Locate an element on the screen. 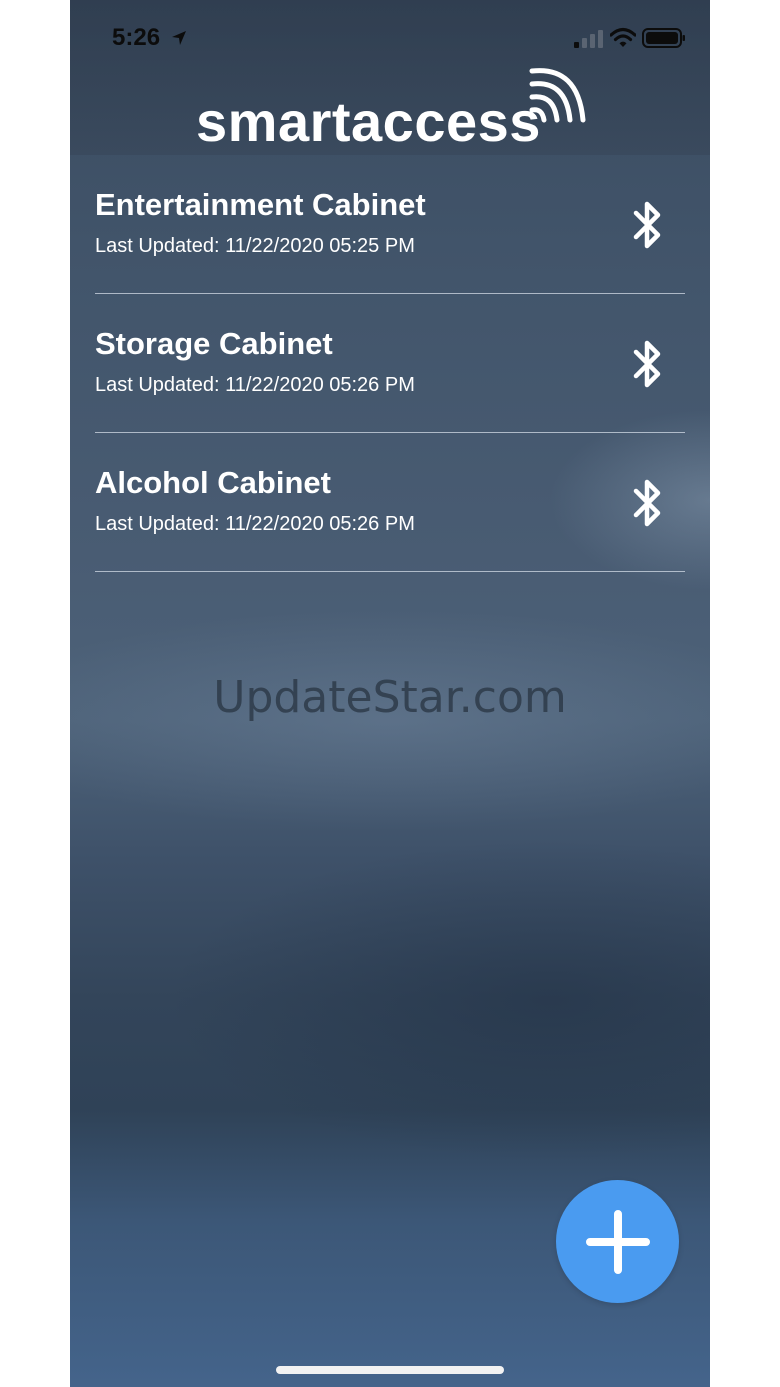 This screenshot has height=1387, width=780. add-cabinet-button is located at coordinates (617, 1241).